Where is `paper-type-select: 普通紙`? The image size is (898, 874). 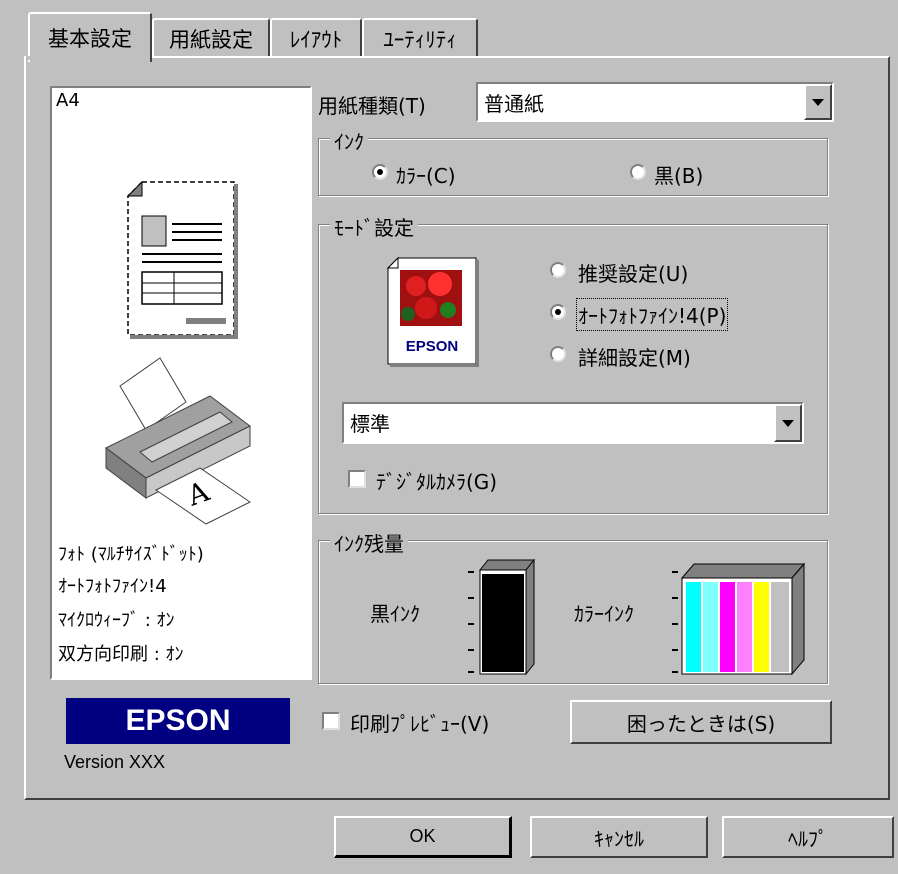
paper-type-select: 普通紙 is located at coordinates (655, 102).